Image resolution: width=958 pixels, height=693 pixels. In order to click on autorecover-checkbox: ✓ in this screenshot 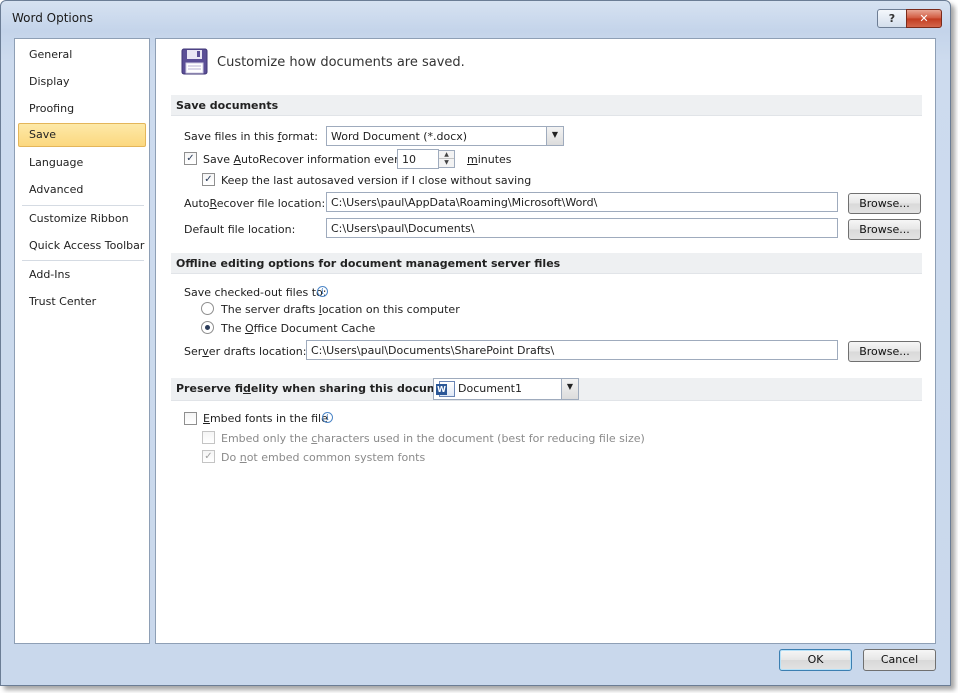, I will do `click(190, 158)`.